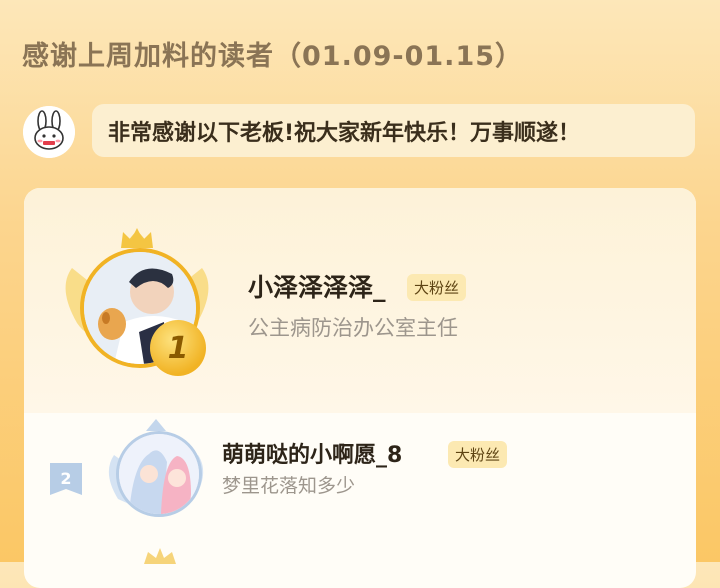 The width and height of the screenshot is (720, 588). I want to click on thanks-banner: 非常感谢以下老板!祝大家新年快乐！万事顺遂！, so click(393, 130).